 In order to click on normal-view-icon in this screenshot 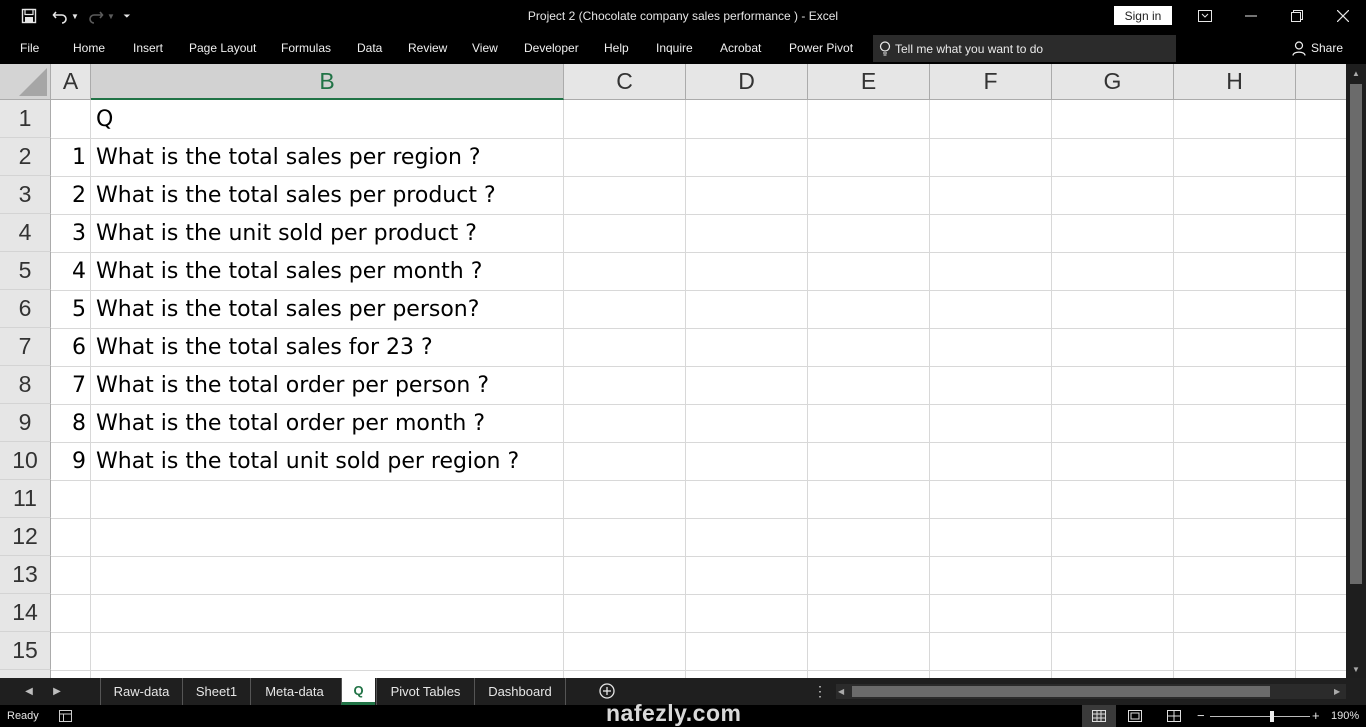, I will do `click(1099, 716)`.